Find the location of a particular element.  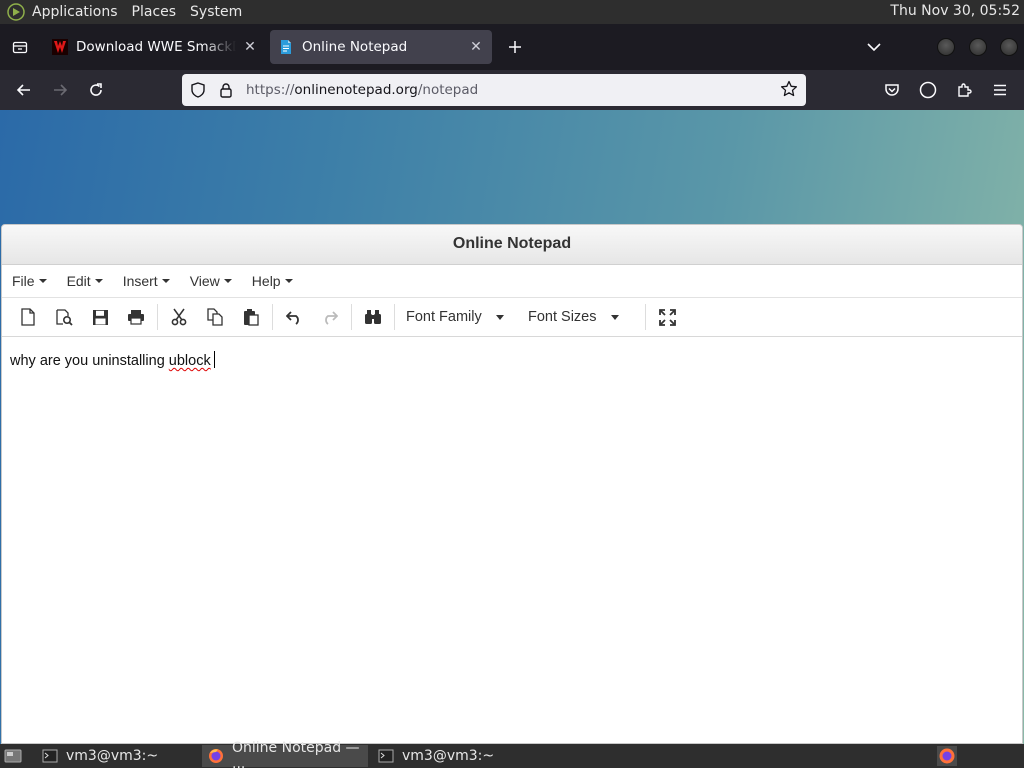

app-menu-button is located at coordinates (1000, 90).